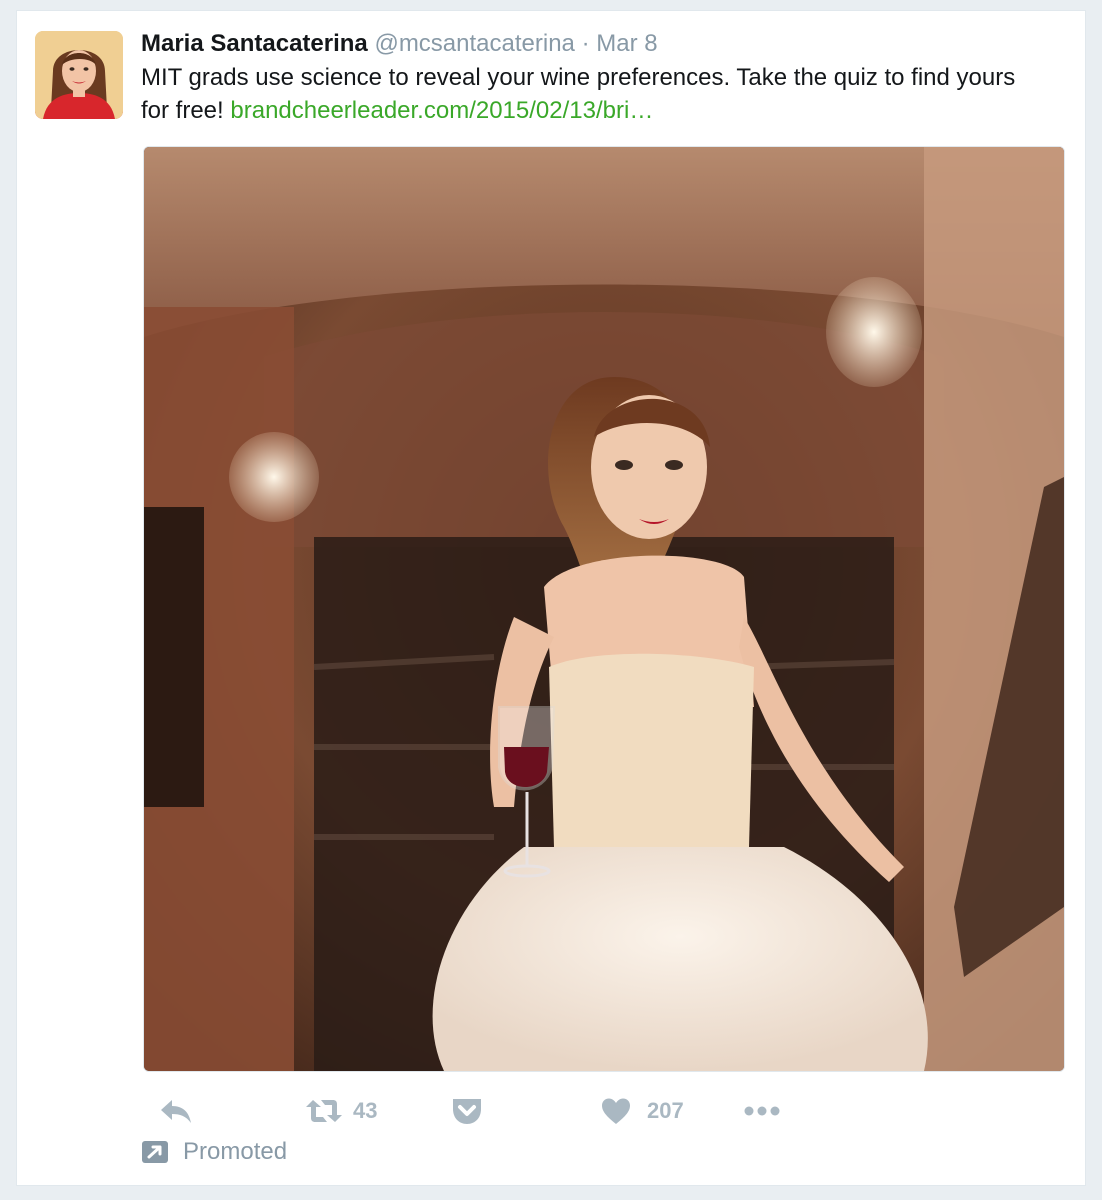 The width and height of the screenshot is (1102, 1200). What do you see at coordinates (626, 43) in the screenshot?
I see `tweet-date: Mar 8` at bounding box center [626, 43].